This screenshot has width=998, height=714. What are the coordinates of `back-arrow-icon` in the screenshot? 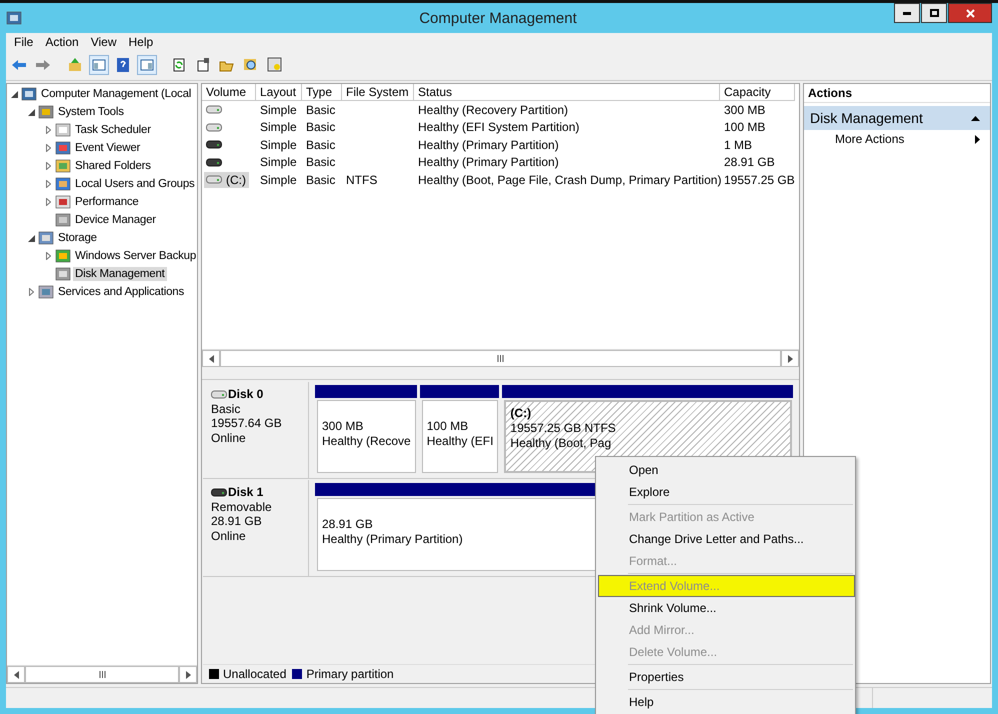 It's located at (19, 65).